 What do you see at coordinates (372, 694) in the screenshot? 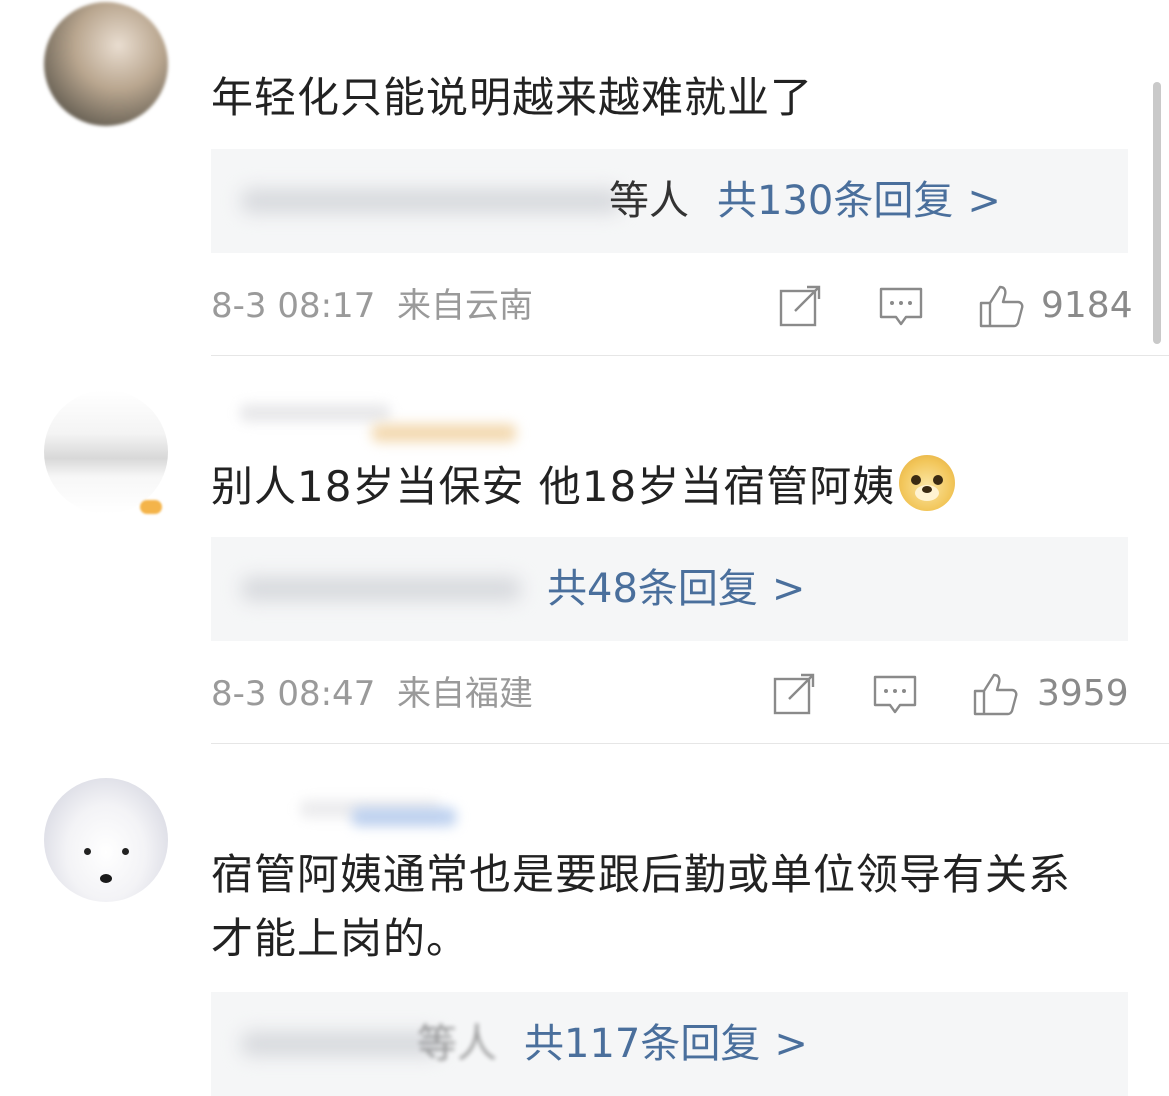
I see `timestamp: 8-3 08:47 来自福建` at bounding box center [372, 694].